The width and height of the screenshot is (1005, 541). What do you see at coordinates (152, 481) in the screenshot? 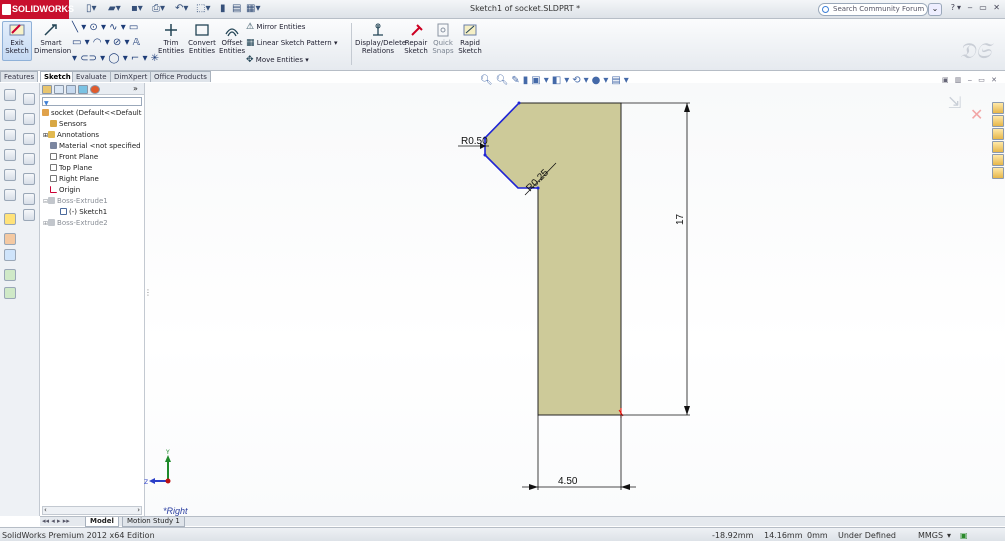
I see `triad-z-arrow` at bounding box center [152, 481].